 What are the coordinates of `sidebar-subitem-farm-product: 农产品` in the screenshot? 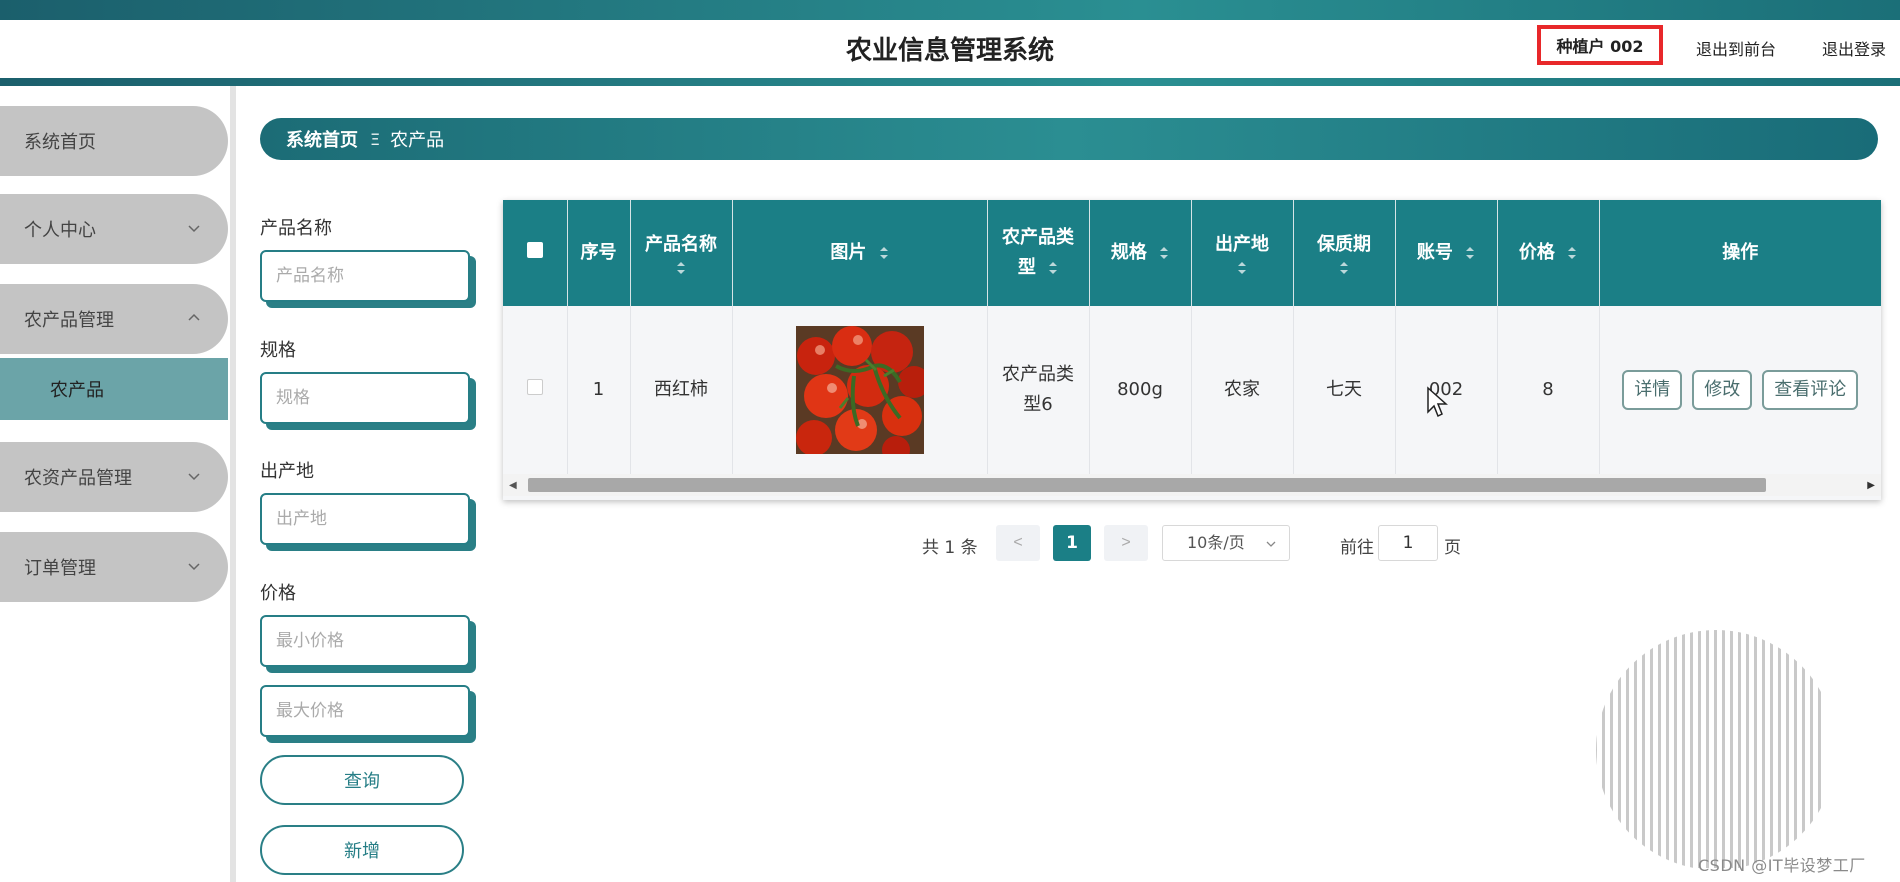 It's located at (114, 389).